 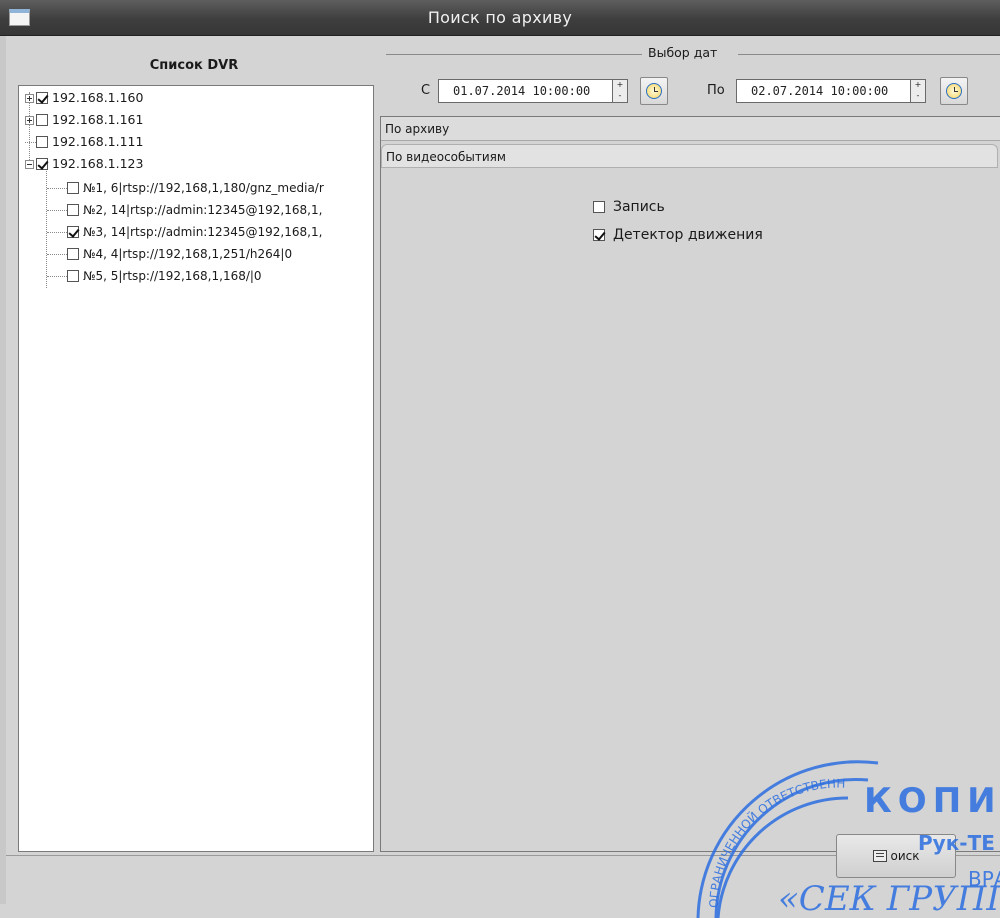 What do you see at coordinates (426, 90) in the screenshot?
I see `from-label: С` at bounding box center [426, 90].